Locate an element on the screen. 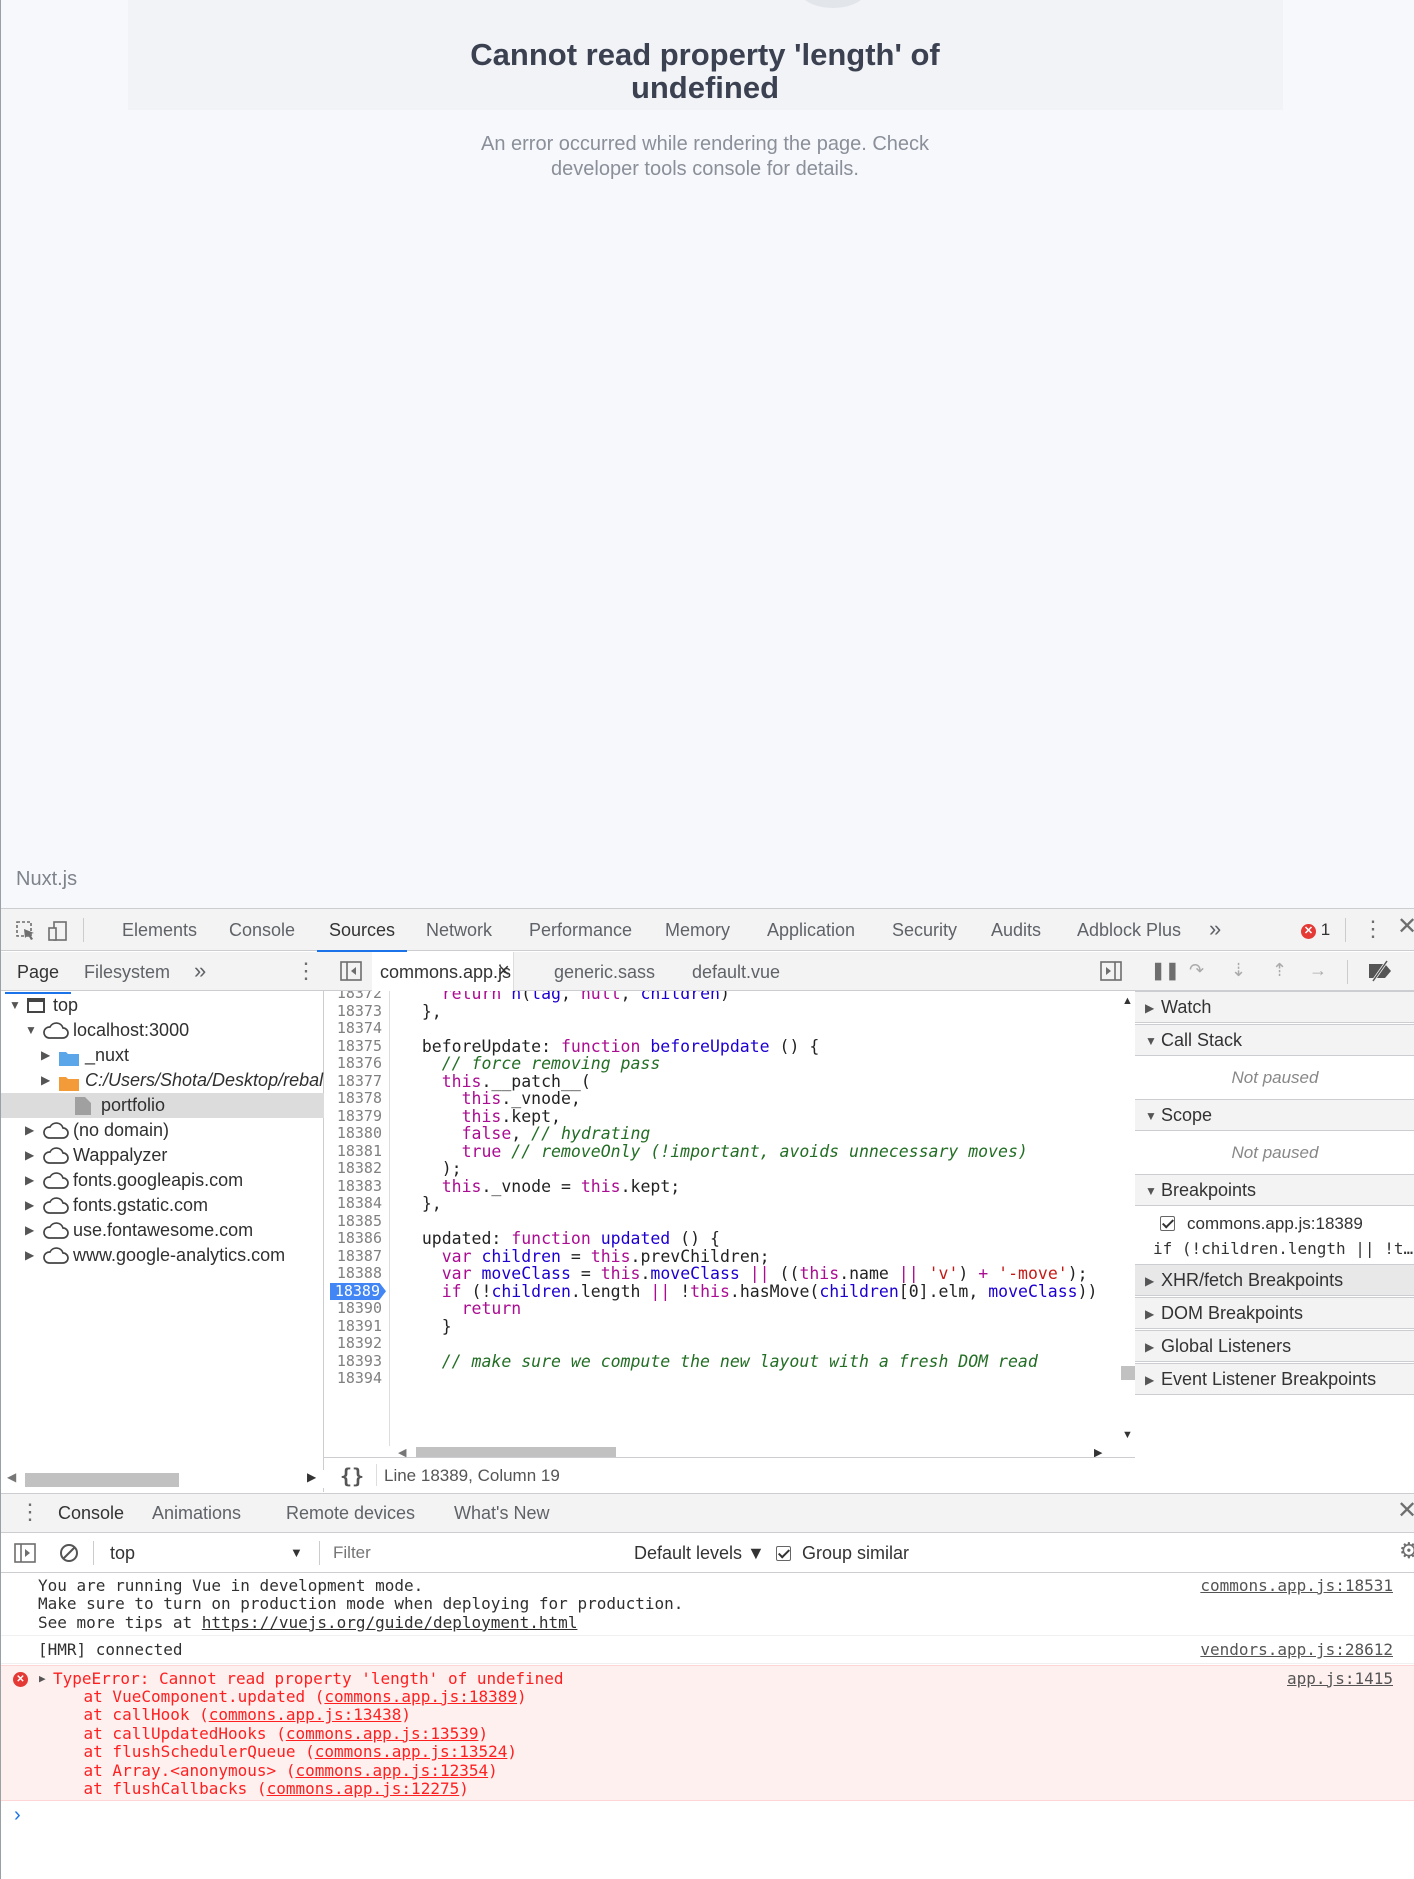 The height and width of the screenshot is (1879, 1414). section-global-listeners: ▶ Global Listeners is located at coordinates (1274, 1346).